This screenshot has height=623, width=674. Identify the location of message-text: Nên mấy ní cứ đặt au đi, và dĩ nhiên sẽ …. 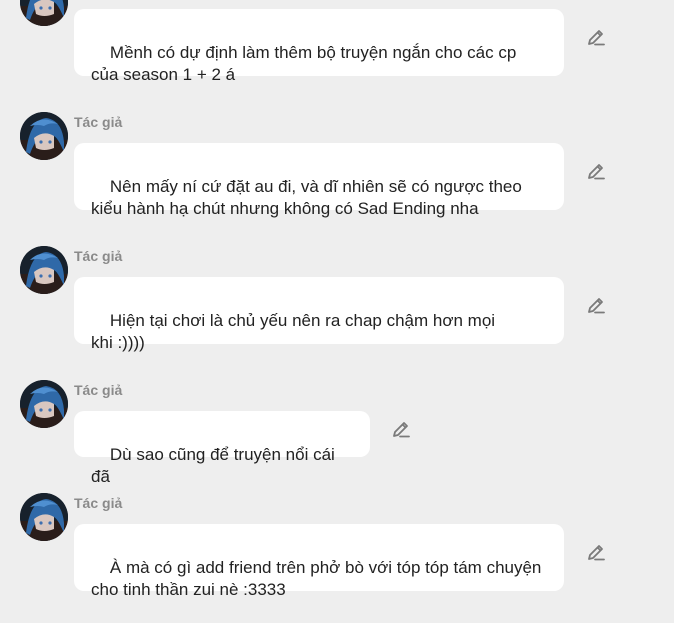
(306, 197).